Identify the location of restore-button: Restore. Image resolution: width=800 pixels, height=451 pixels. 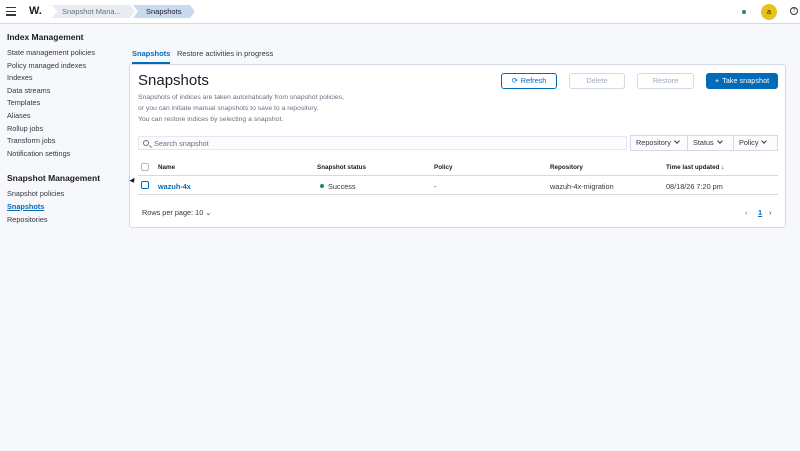
(665, 81).